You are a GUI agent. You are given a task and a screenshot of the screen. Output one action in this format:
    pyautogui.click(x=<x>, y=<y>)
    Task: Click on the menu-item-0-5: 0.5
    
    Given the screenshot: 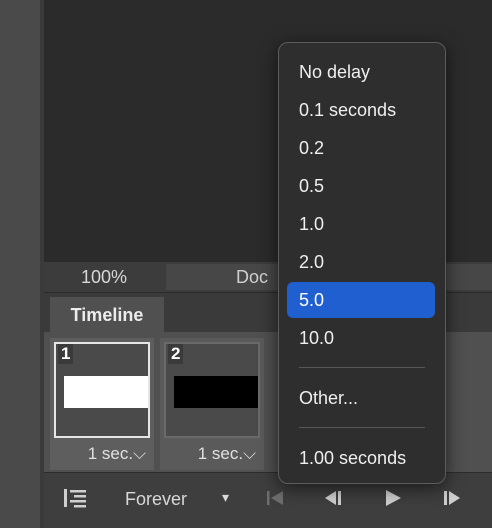 What is the action you would take?
    pyautogui.click(x=361, y=186)
    